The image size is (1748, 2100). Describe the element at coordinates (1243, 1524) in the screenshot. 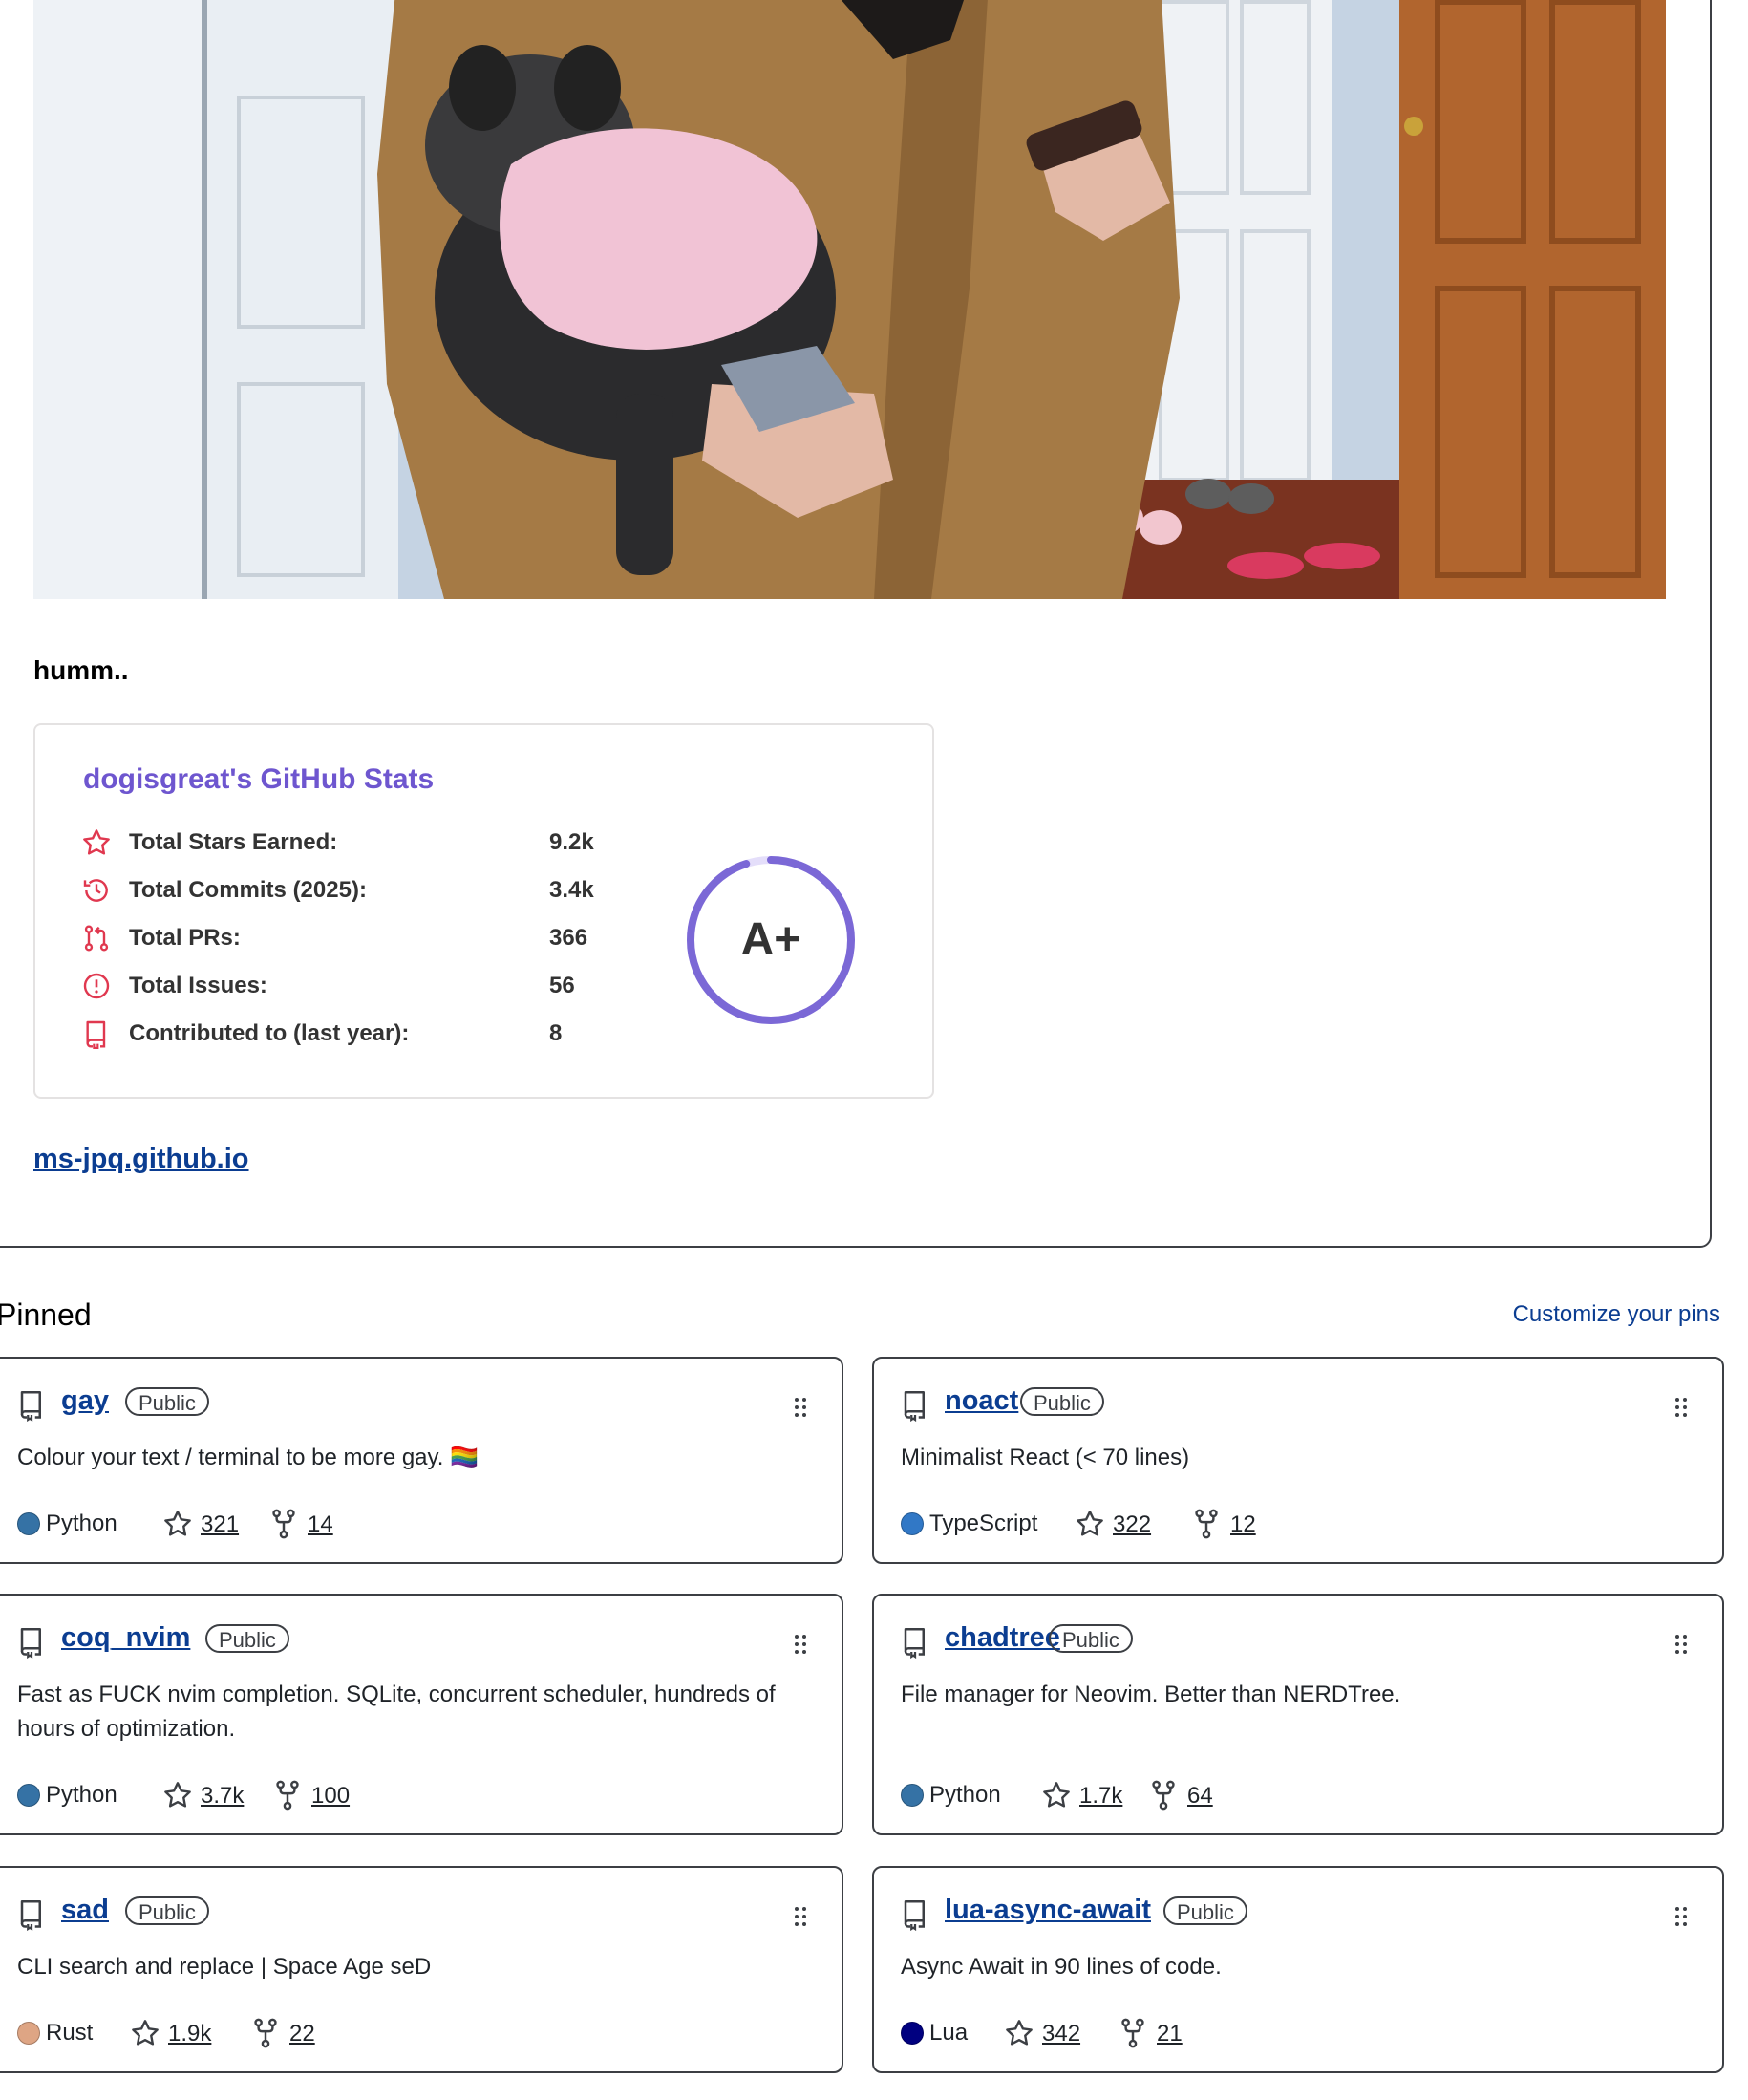

I see `repo-fork-count: 12` at that location.